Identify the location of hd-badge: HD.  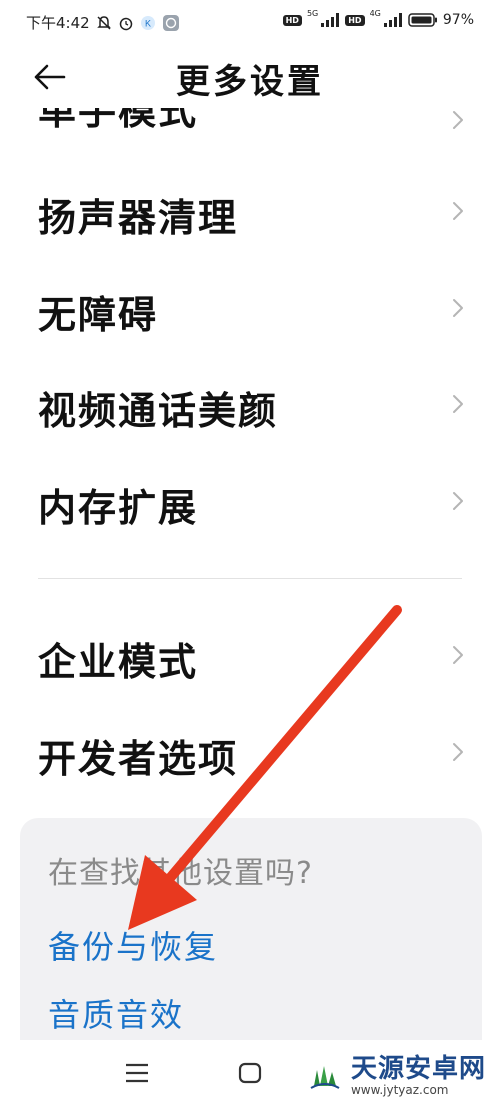
(292, 20).